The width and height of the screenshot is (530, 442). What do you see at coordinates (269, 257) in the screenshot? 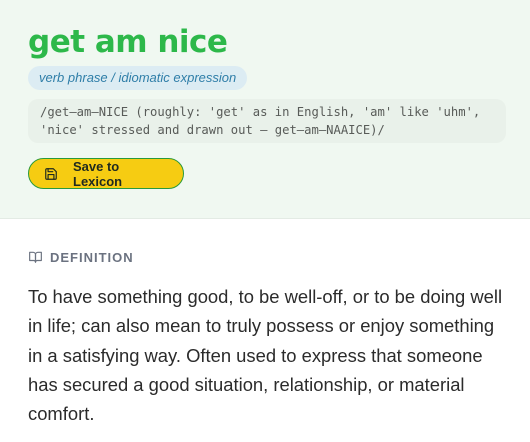
I see `definition-heading: DEFINITION` at bounding box center [269, 257].